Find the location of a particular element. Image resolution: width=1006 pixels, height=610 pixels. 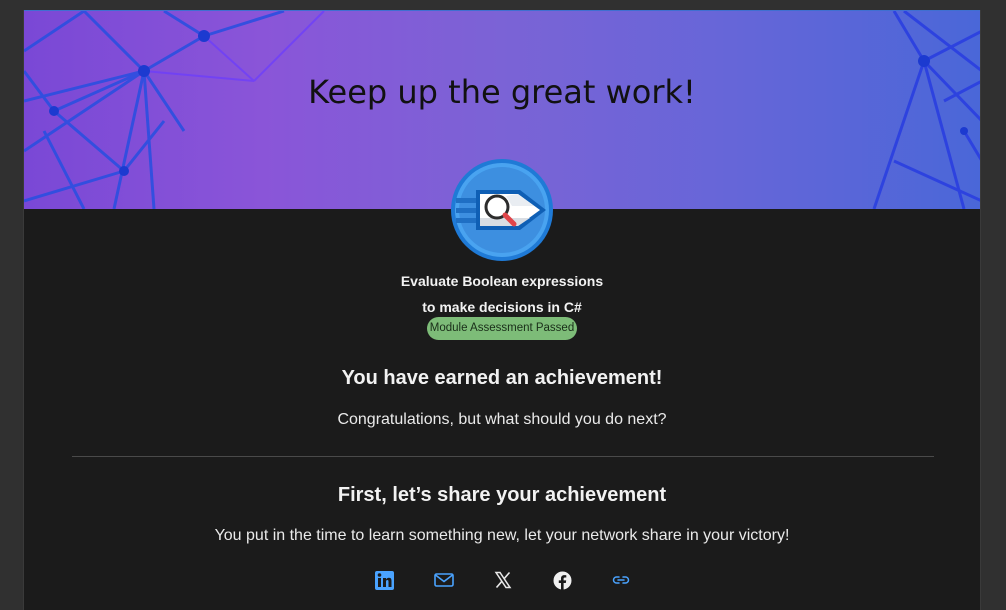

module-title-line1: Evaluate Boolean expressions is located at coordinates (502, 281).